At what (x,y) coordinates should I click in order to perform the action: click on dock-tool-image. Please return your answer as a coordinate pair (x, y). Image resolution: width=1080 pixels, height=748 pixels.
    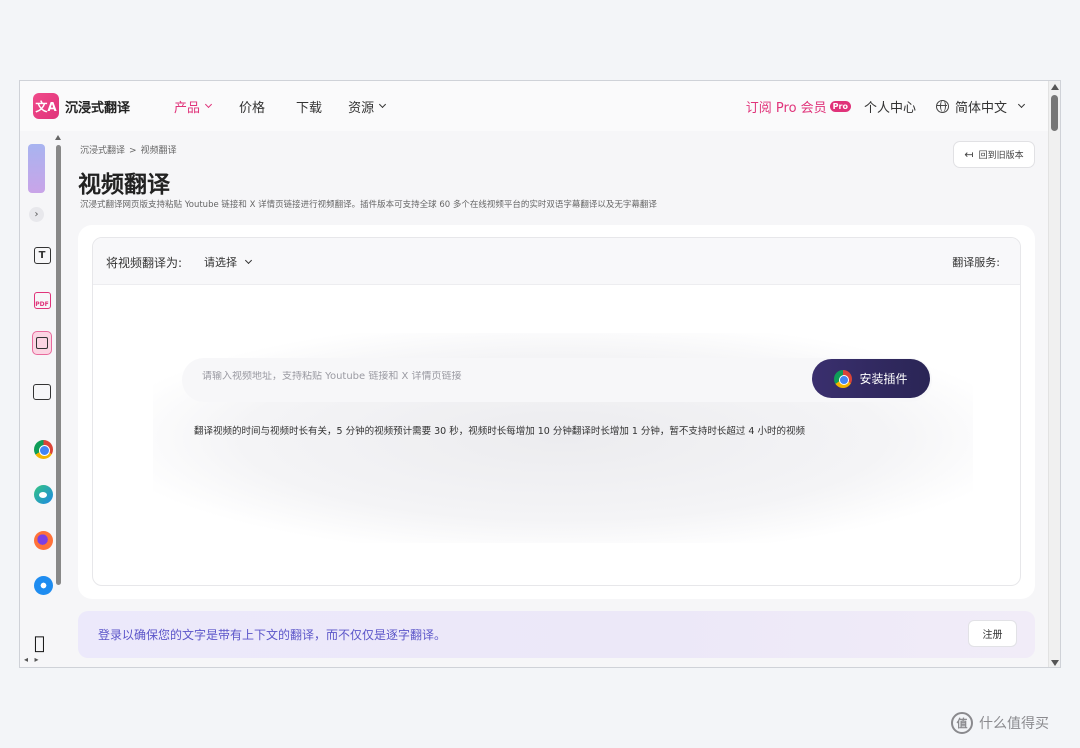
    Looking at the image, I should click on (42, 392).